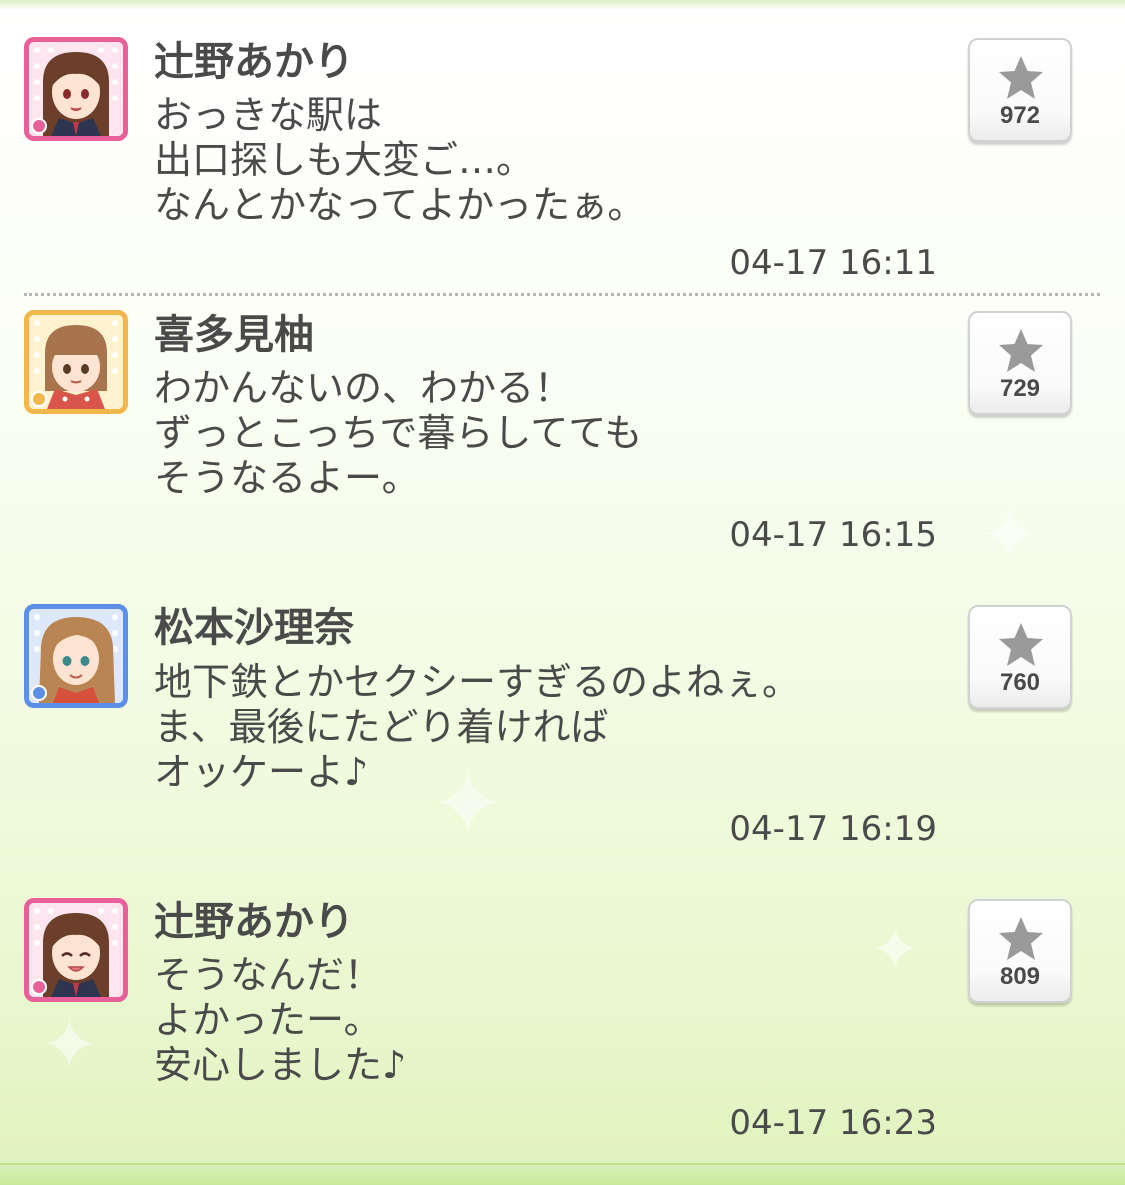  What do you see at coordinates (833, 1123) in the screenshot?
I see `post-timestamp: 04-17 16:23` at bounding box center [833, 1123].